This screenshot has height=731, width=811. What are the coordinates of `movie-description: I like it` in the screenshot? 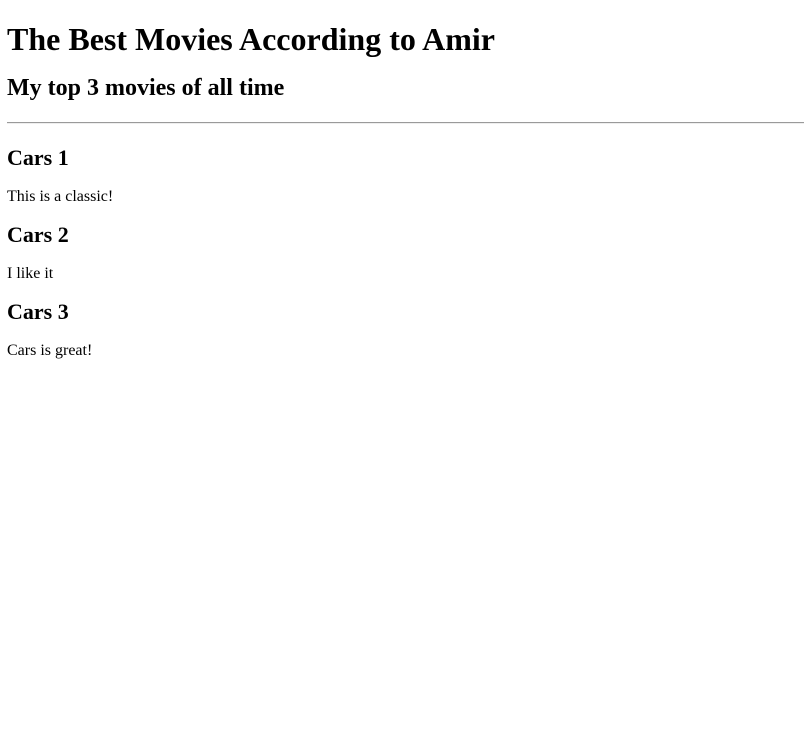 It's located at (30, 273).